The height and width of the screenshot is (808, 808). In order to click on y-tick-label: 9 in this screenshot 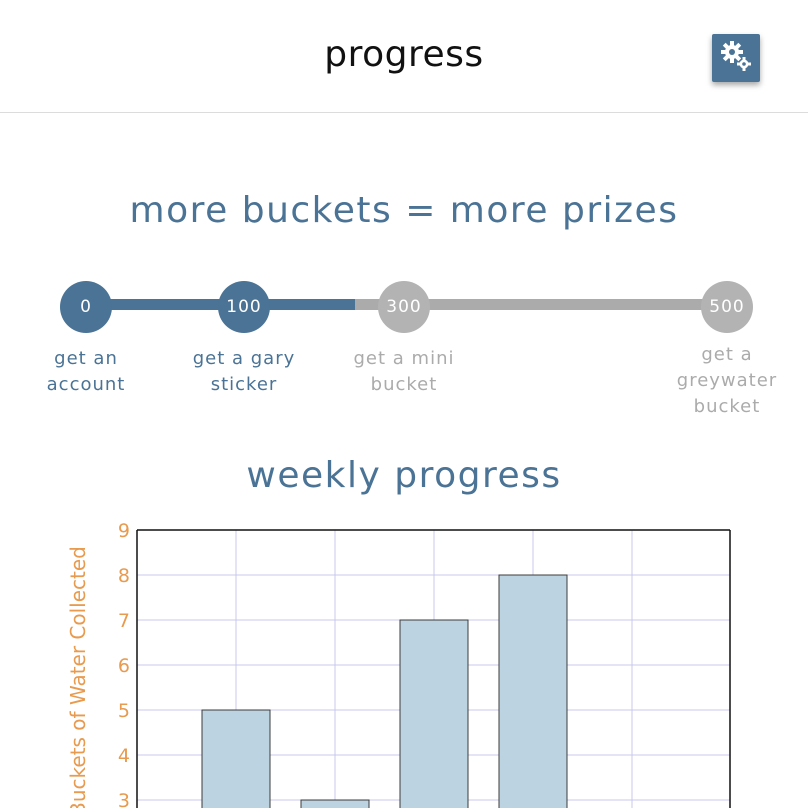, I will do `click(124, 531)`.